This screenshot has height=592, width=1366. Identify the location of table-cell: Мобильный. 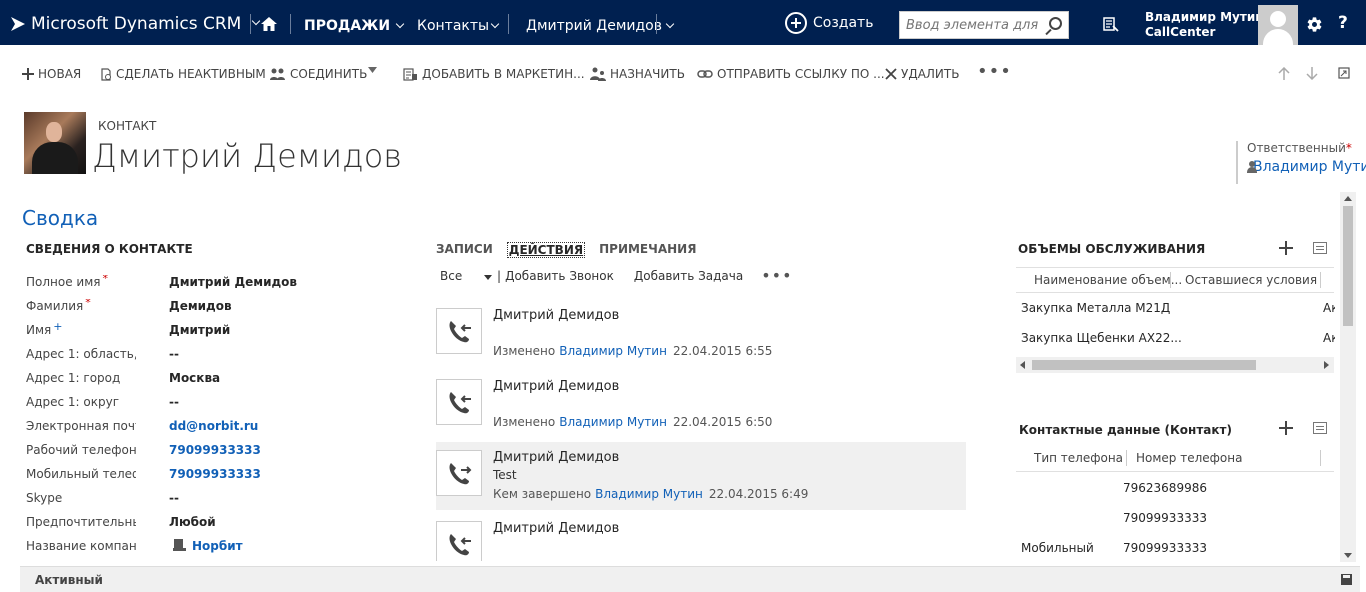
(1057, 548).